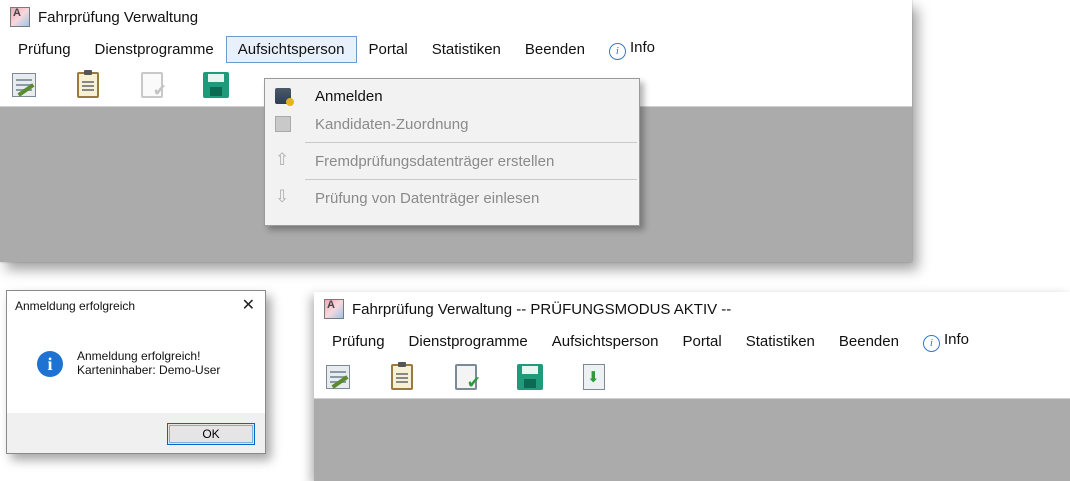 Image resolution: width=1070 pixels, height=481 pixels. I want to click on toolbar-import-button, so click(594, 377).